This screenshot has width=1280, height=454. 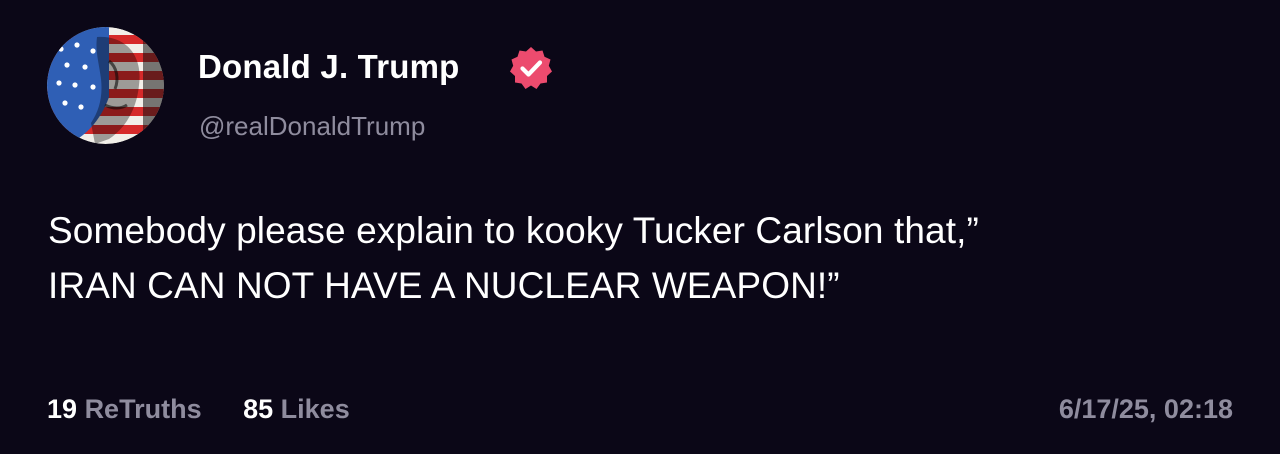 I want to click on post-timestamp: 6/17/25, 02:18, so click(x=1145, y=409).